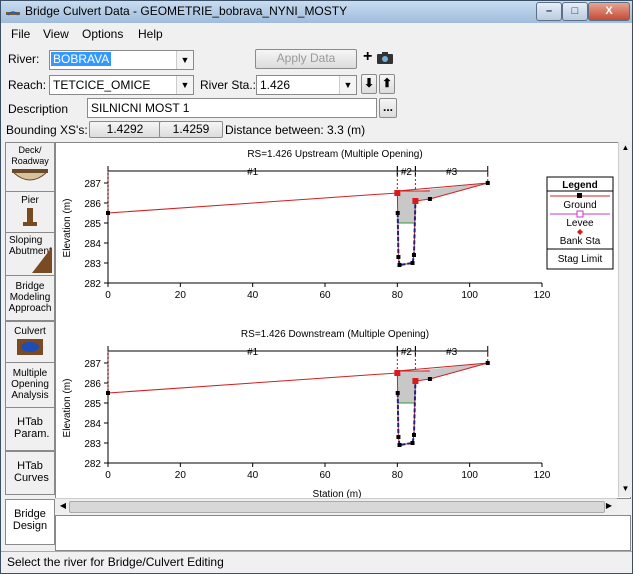 Image resolution: width=633 pixels, height=574 pixels. I want to click on description-input: SILNICNI MOST 1, so click(232, 108).